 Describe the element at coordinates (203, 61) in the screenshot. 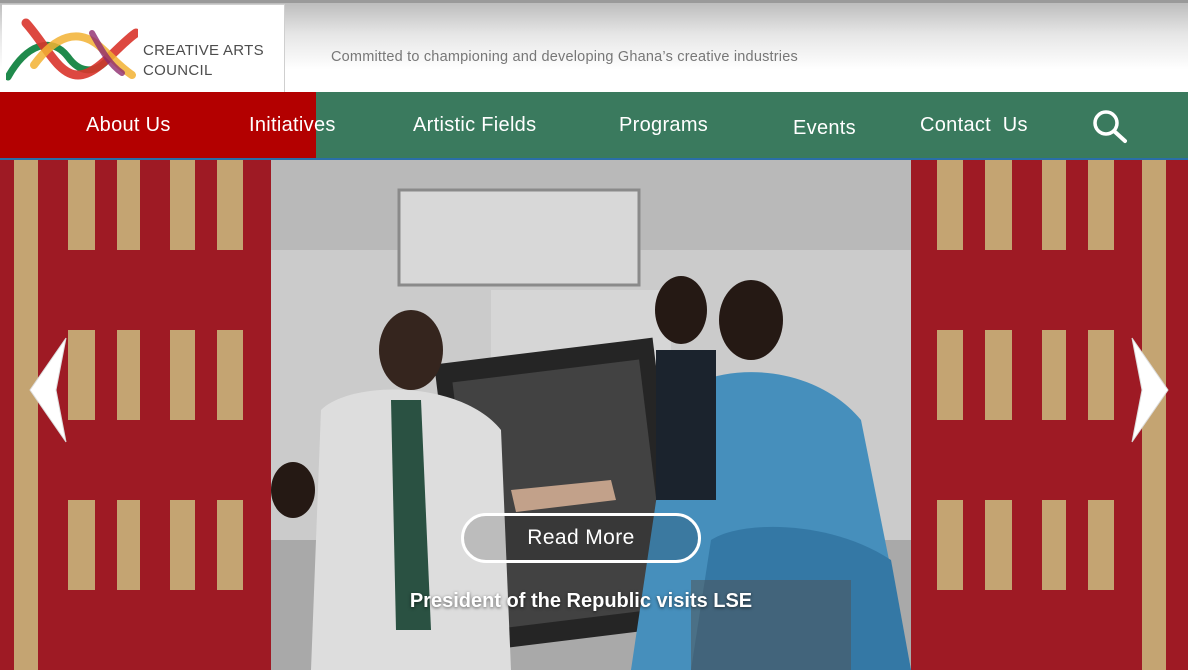

I see `logo-text: CREATIVE ARTS COUNCIL` at that location.